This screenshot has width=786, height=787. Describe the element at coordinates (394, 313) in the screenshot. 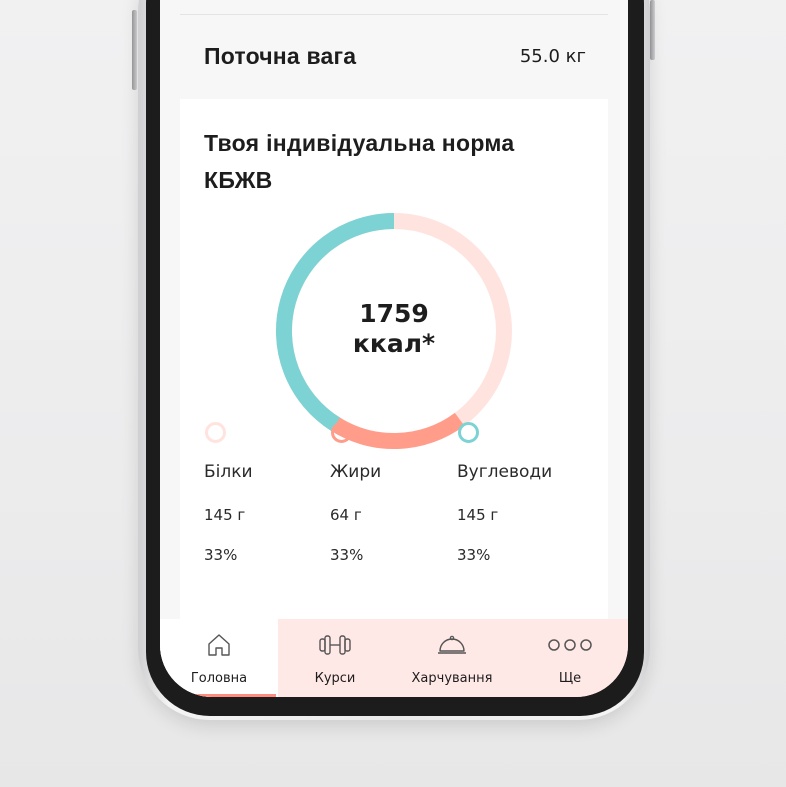

I see `kcal-value: 1759` at that location.